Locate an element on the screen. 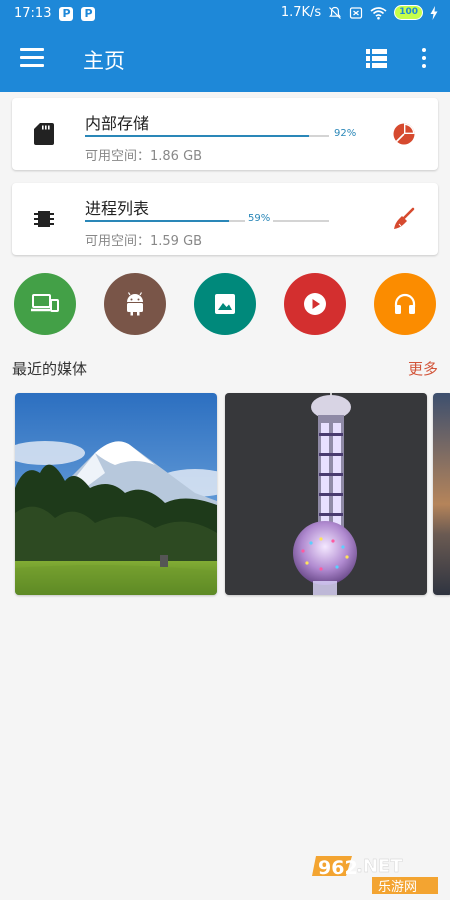 This screenshot has height=900, width=450. recent-media-title: 最近的媒体 is located at coordinates (50, 369).